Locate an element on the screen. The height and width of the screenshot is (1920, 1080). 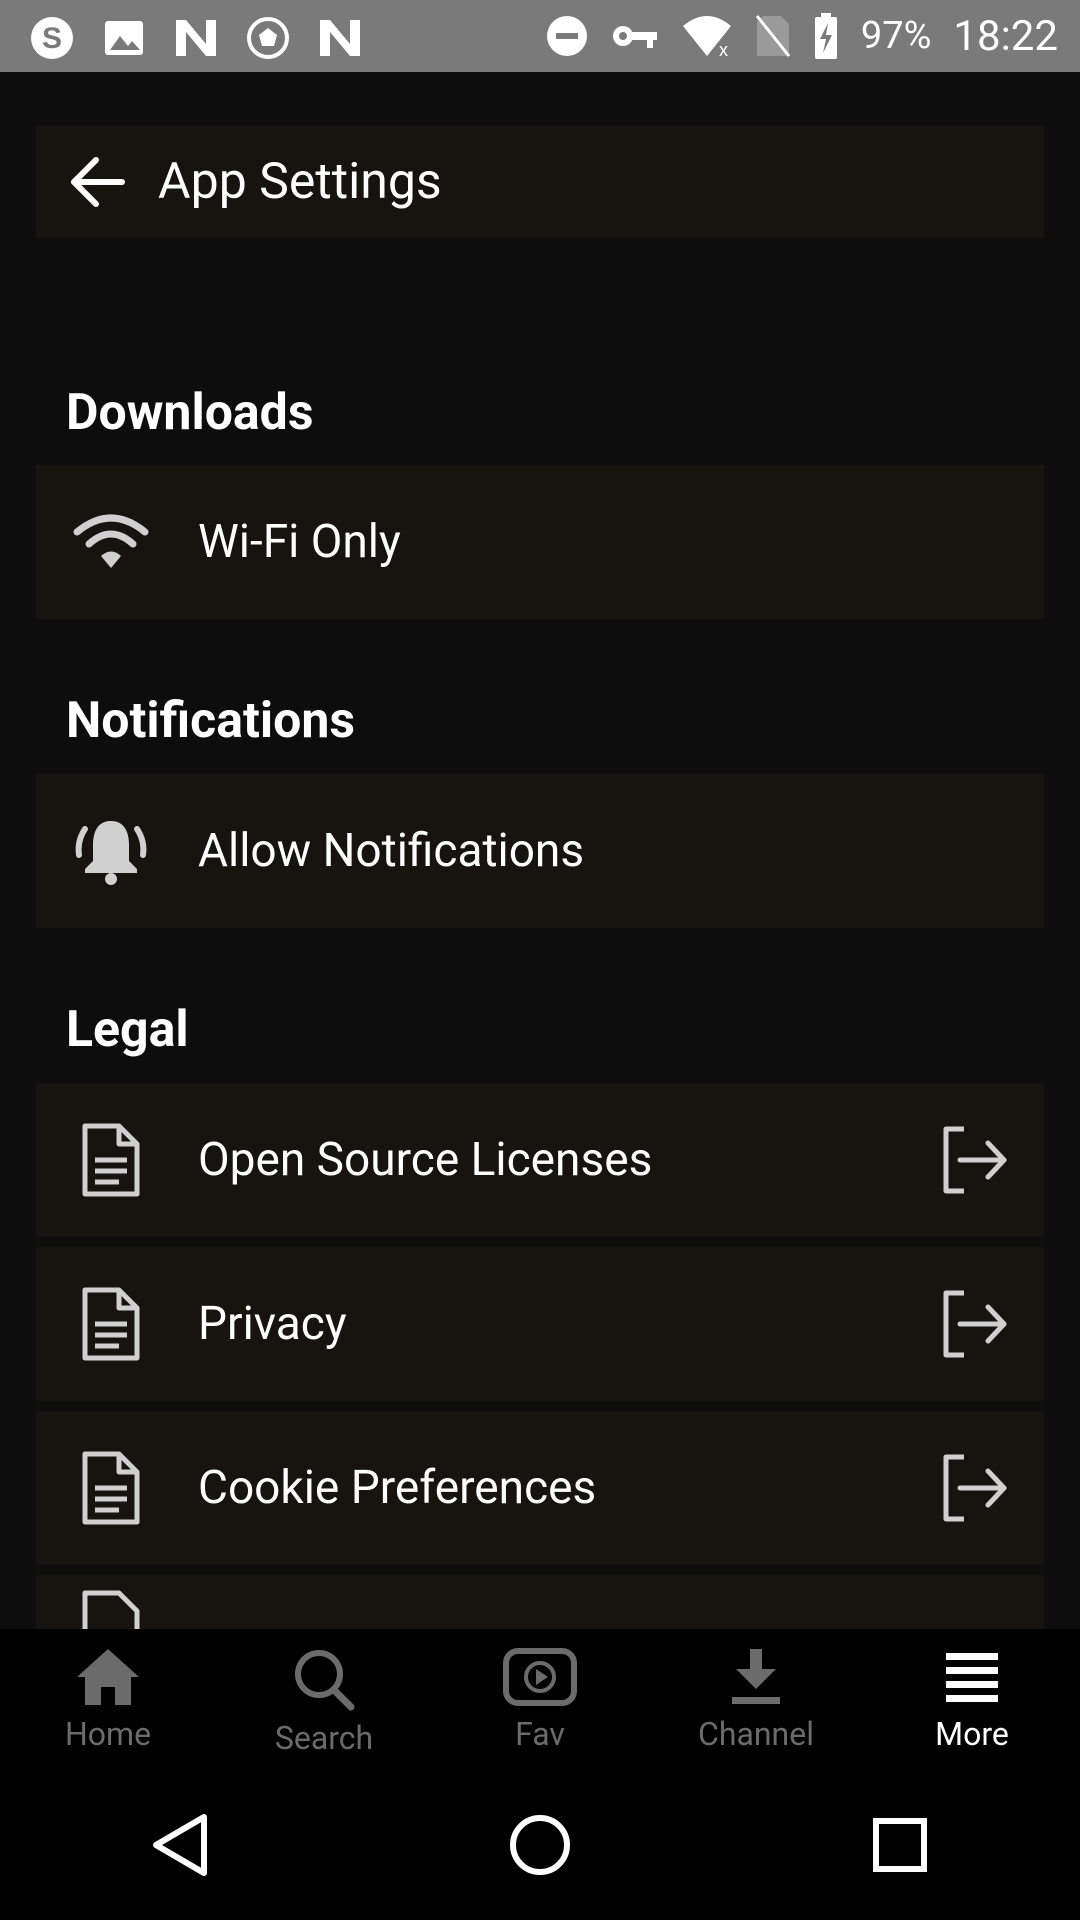
setting-privacy: Privacy is located at coordinates (540, 1324).